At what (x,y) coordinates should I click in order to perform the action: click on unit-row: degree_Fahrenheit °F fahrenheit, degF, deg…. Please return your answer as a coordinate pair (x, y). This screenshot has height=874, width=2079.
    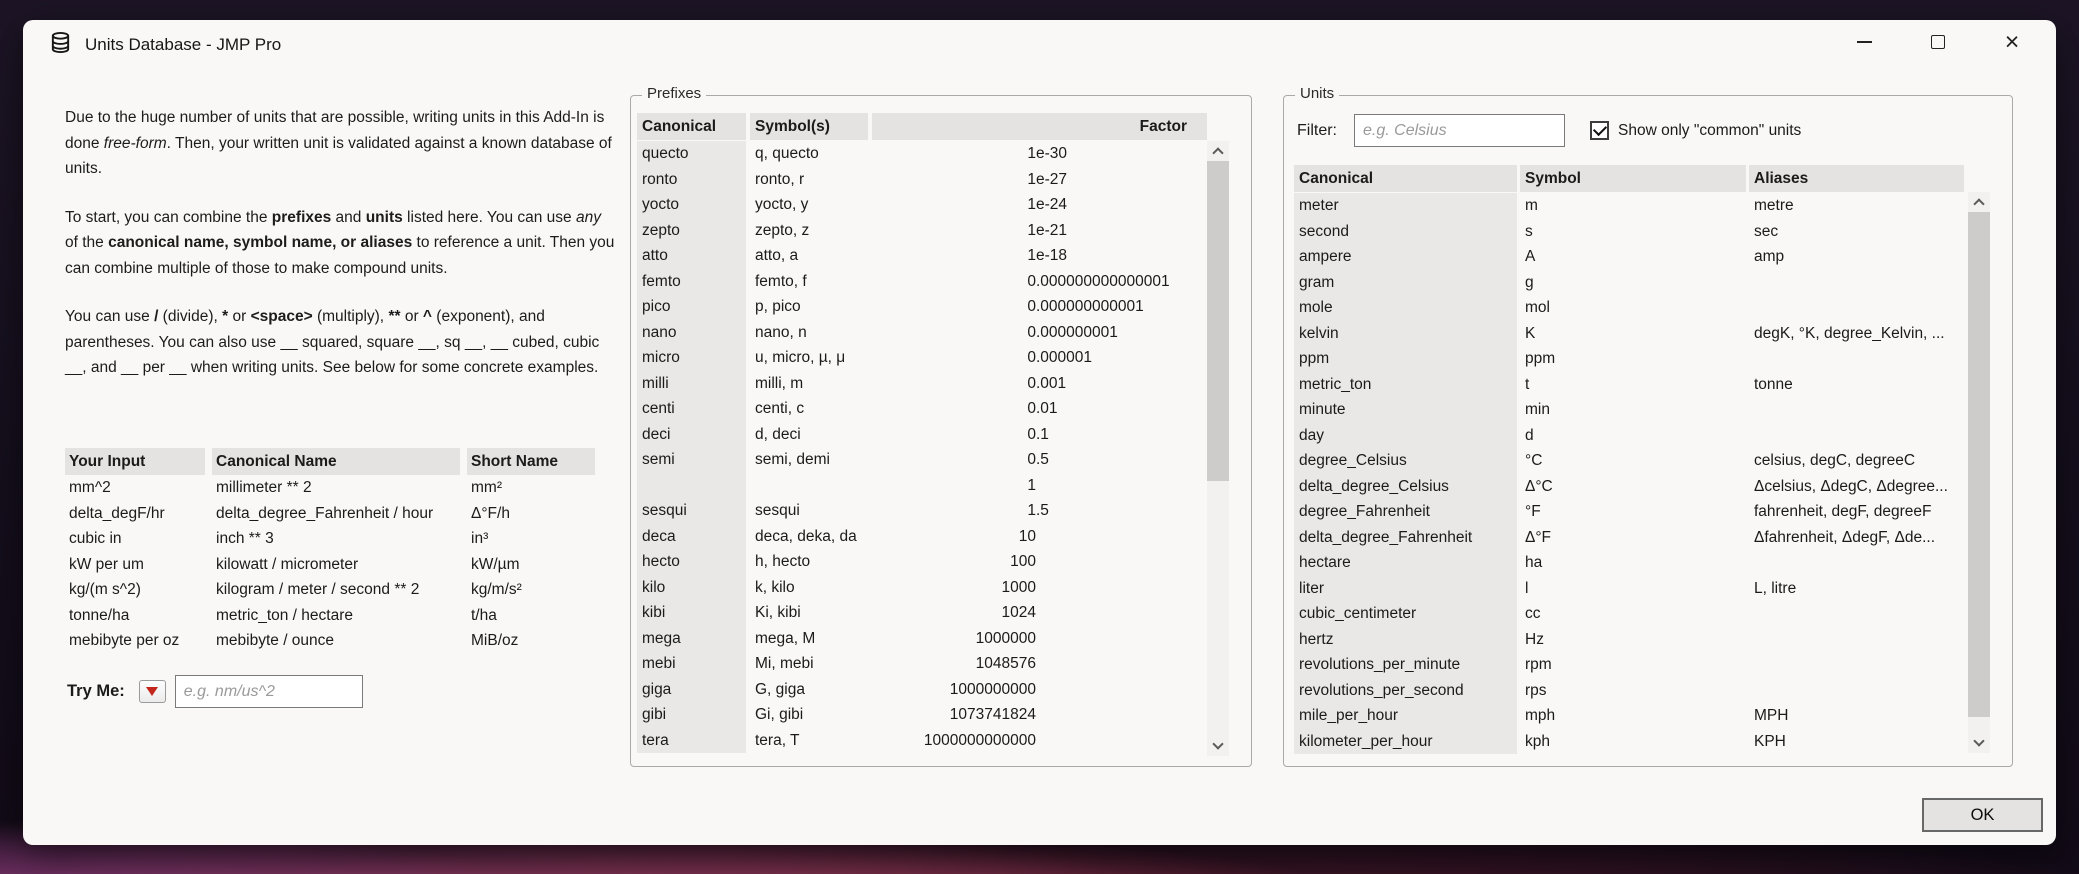
    Looking at the image, I should click on (1629, 512).